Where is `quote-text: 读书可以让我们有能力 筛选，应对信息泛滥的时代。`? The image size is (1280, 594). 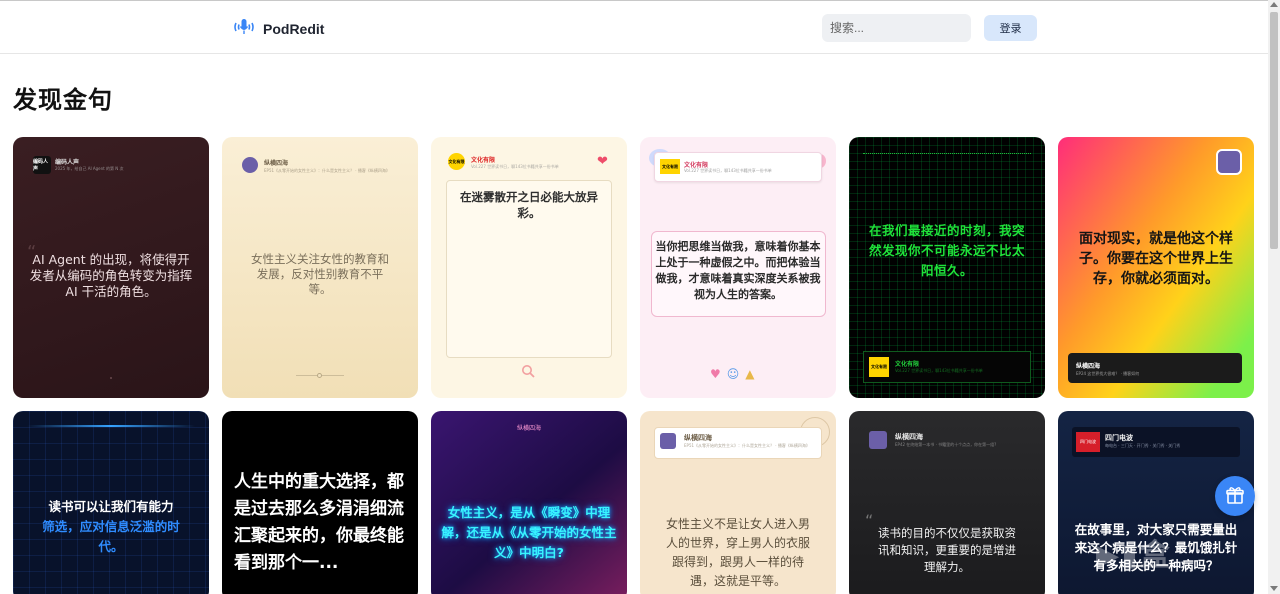 quote-text: 读书可以让我们有能力 筛选，应对信息泛滥的时代。 is located at coordinates (111, 527).